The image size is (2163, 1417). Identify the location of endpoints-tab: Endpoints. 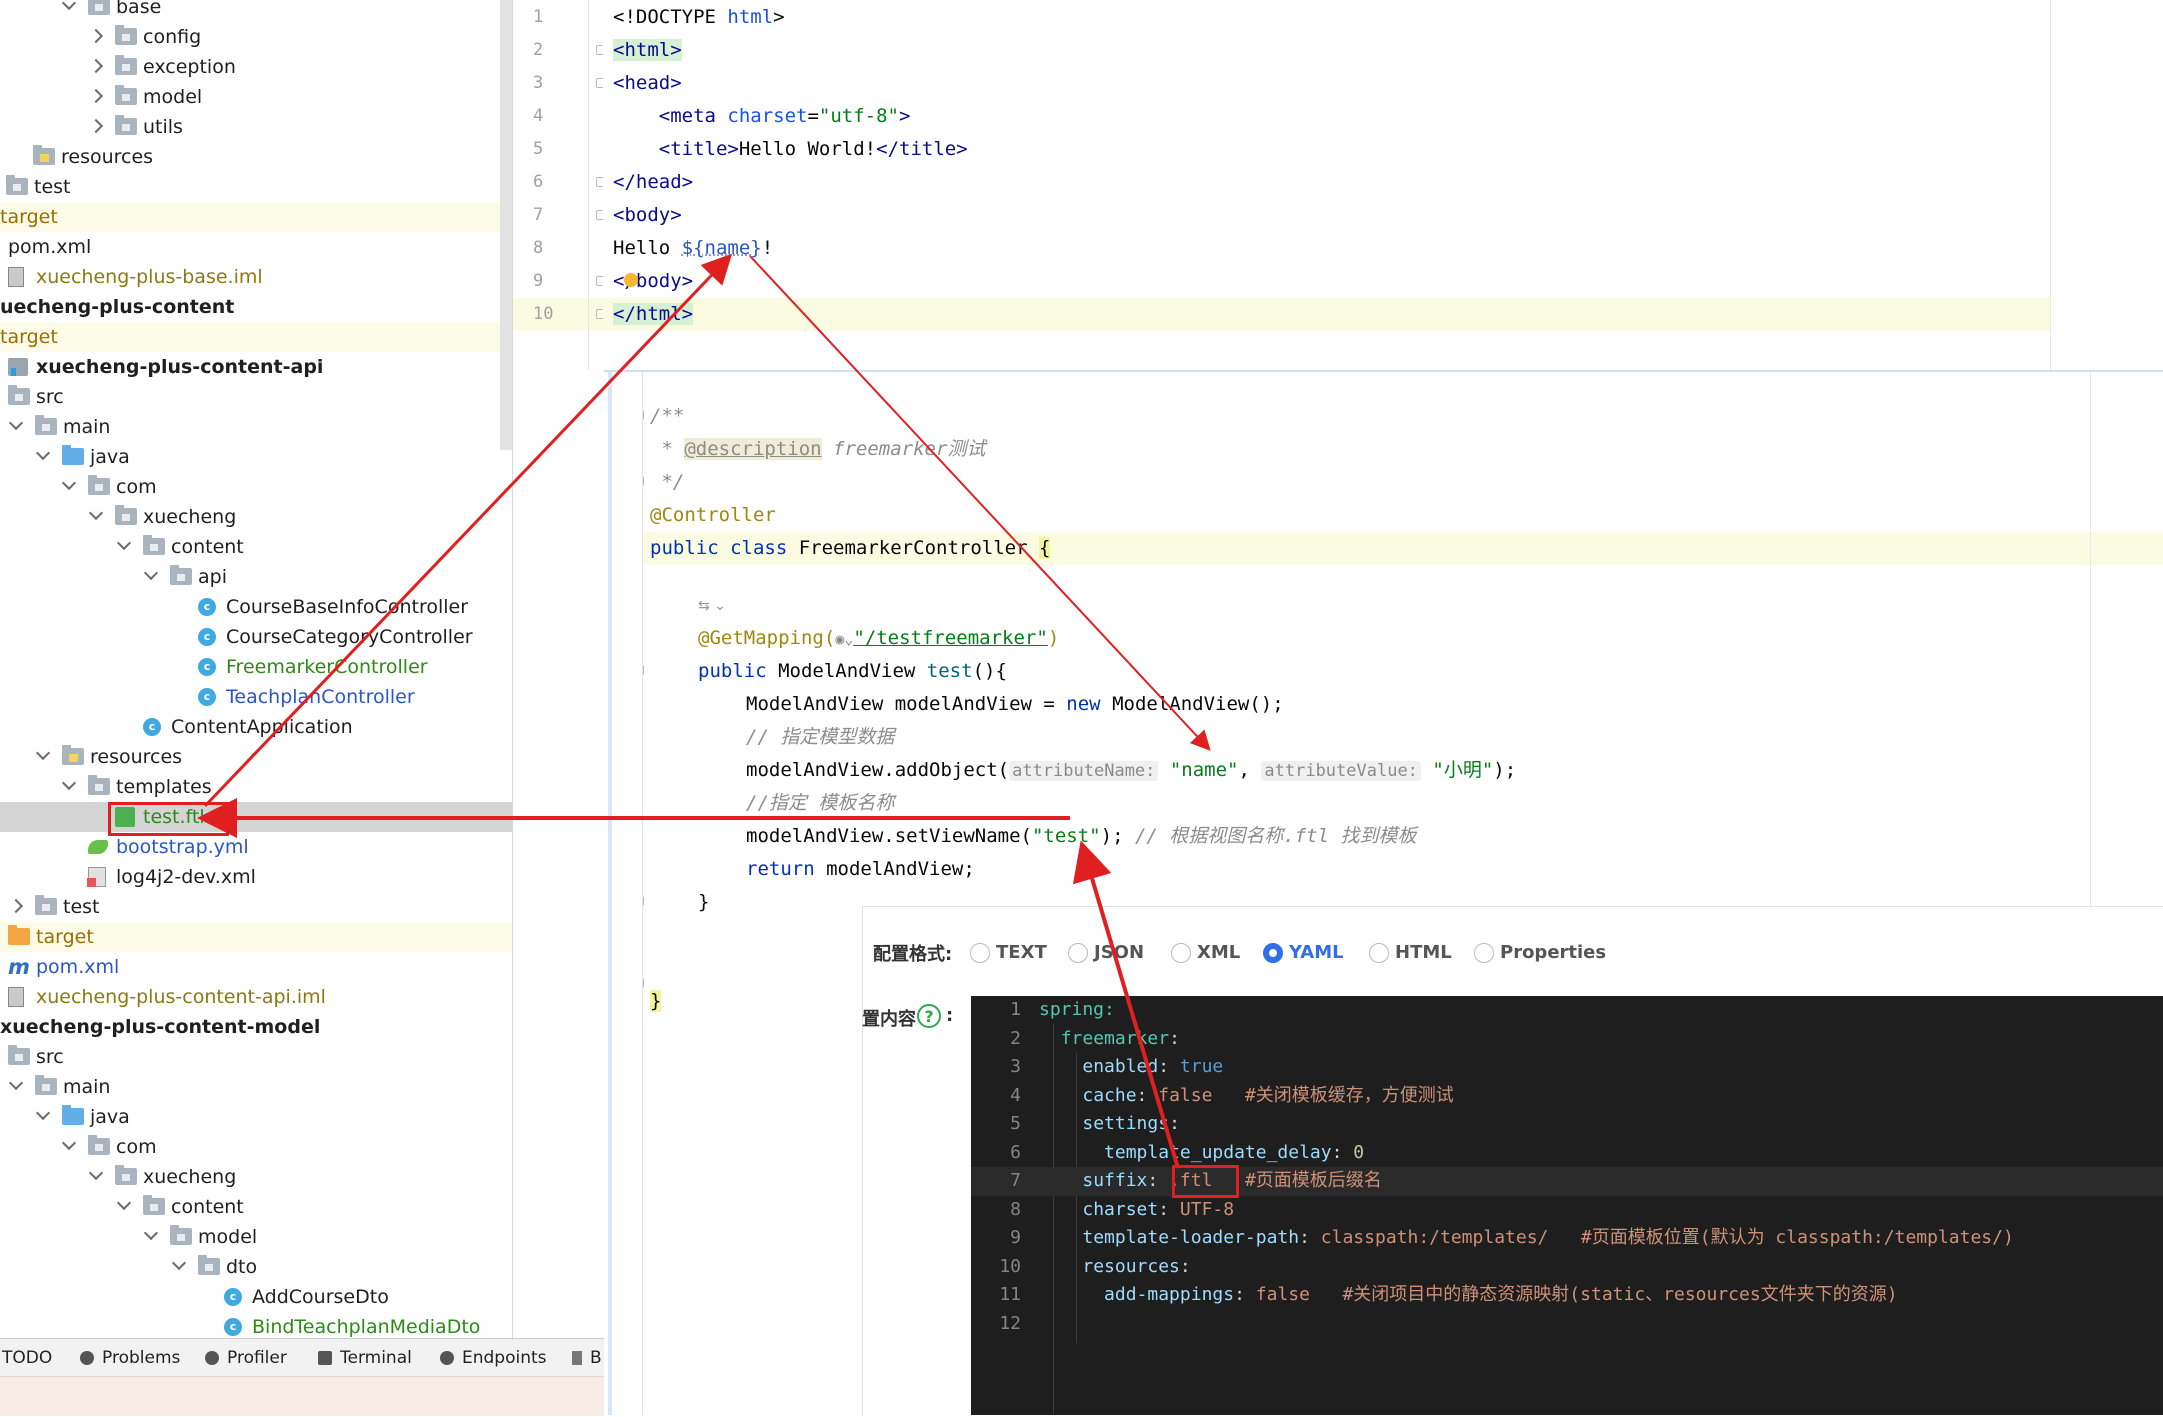
(493, 1358).